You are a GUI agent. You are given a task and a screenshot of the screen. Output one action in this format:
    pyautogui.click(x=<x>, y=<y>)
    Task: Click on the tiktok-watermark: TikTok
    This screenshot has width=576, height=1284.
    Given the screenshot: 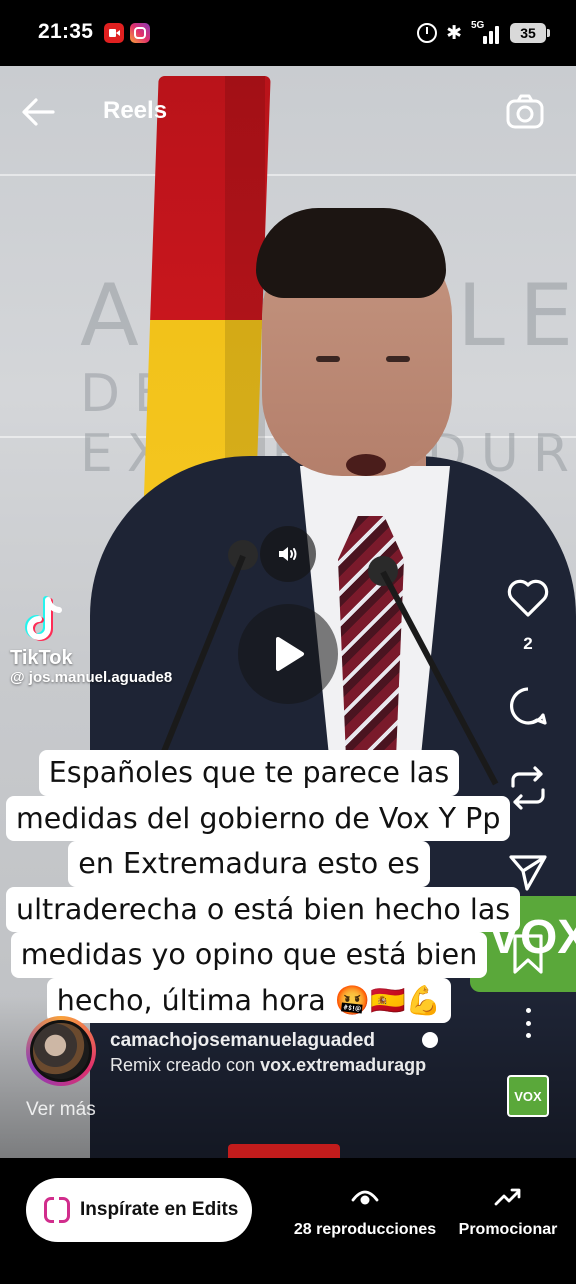 What is the action you would take?
    pyautogui.click(x=41, y=658)
    